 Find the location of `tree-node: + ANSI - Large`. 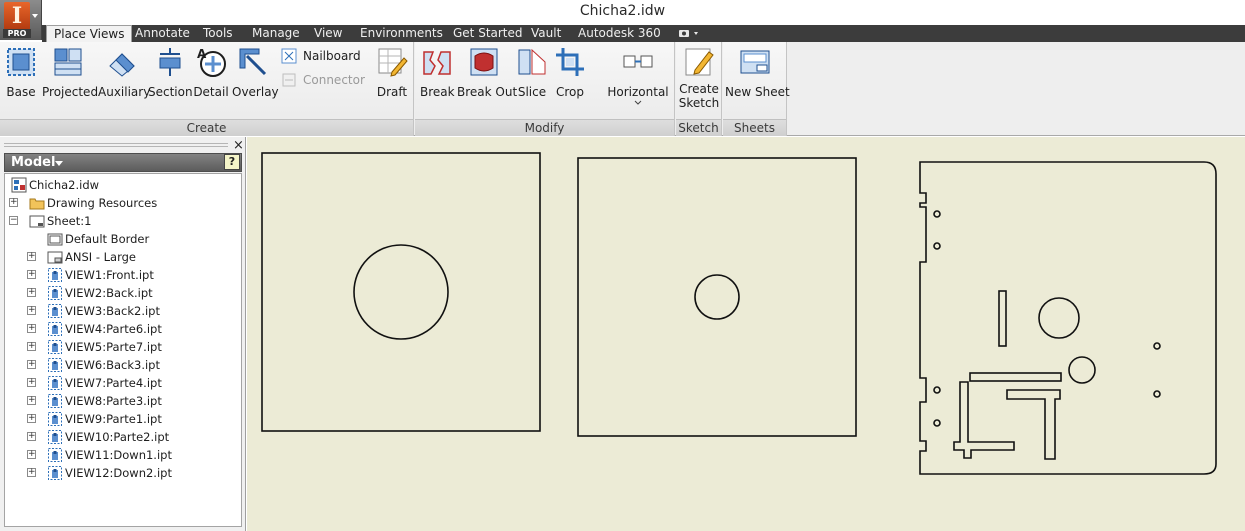

tree-node: + ANSI - Large is located at coordinates (123, 257).